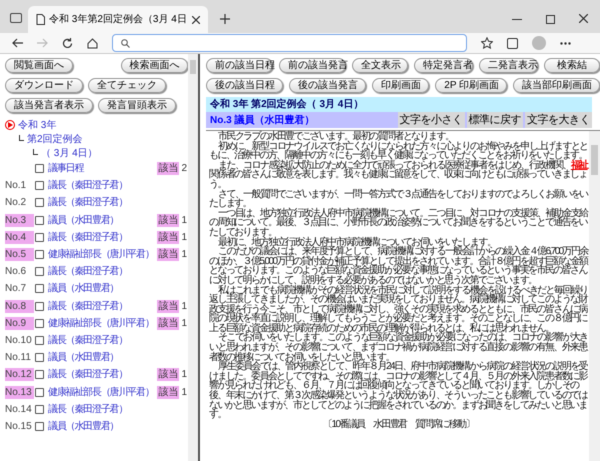  What do you see at coordinates (19, 392) in the screenshot?
I see `speech-number: No.13` at bounding box center [19, 392].